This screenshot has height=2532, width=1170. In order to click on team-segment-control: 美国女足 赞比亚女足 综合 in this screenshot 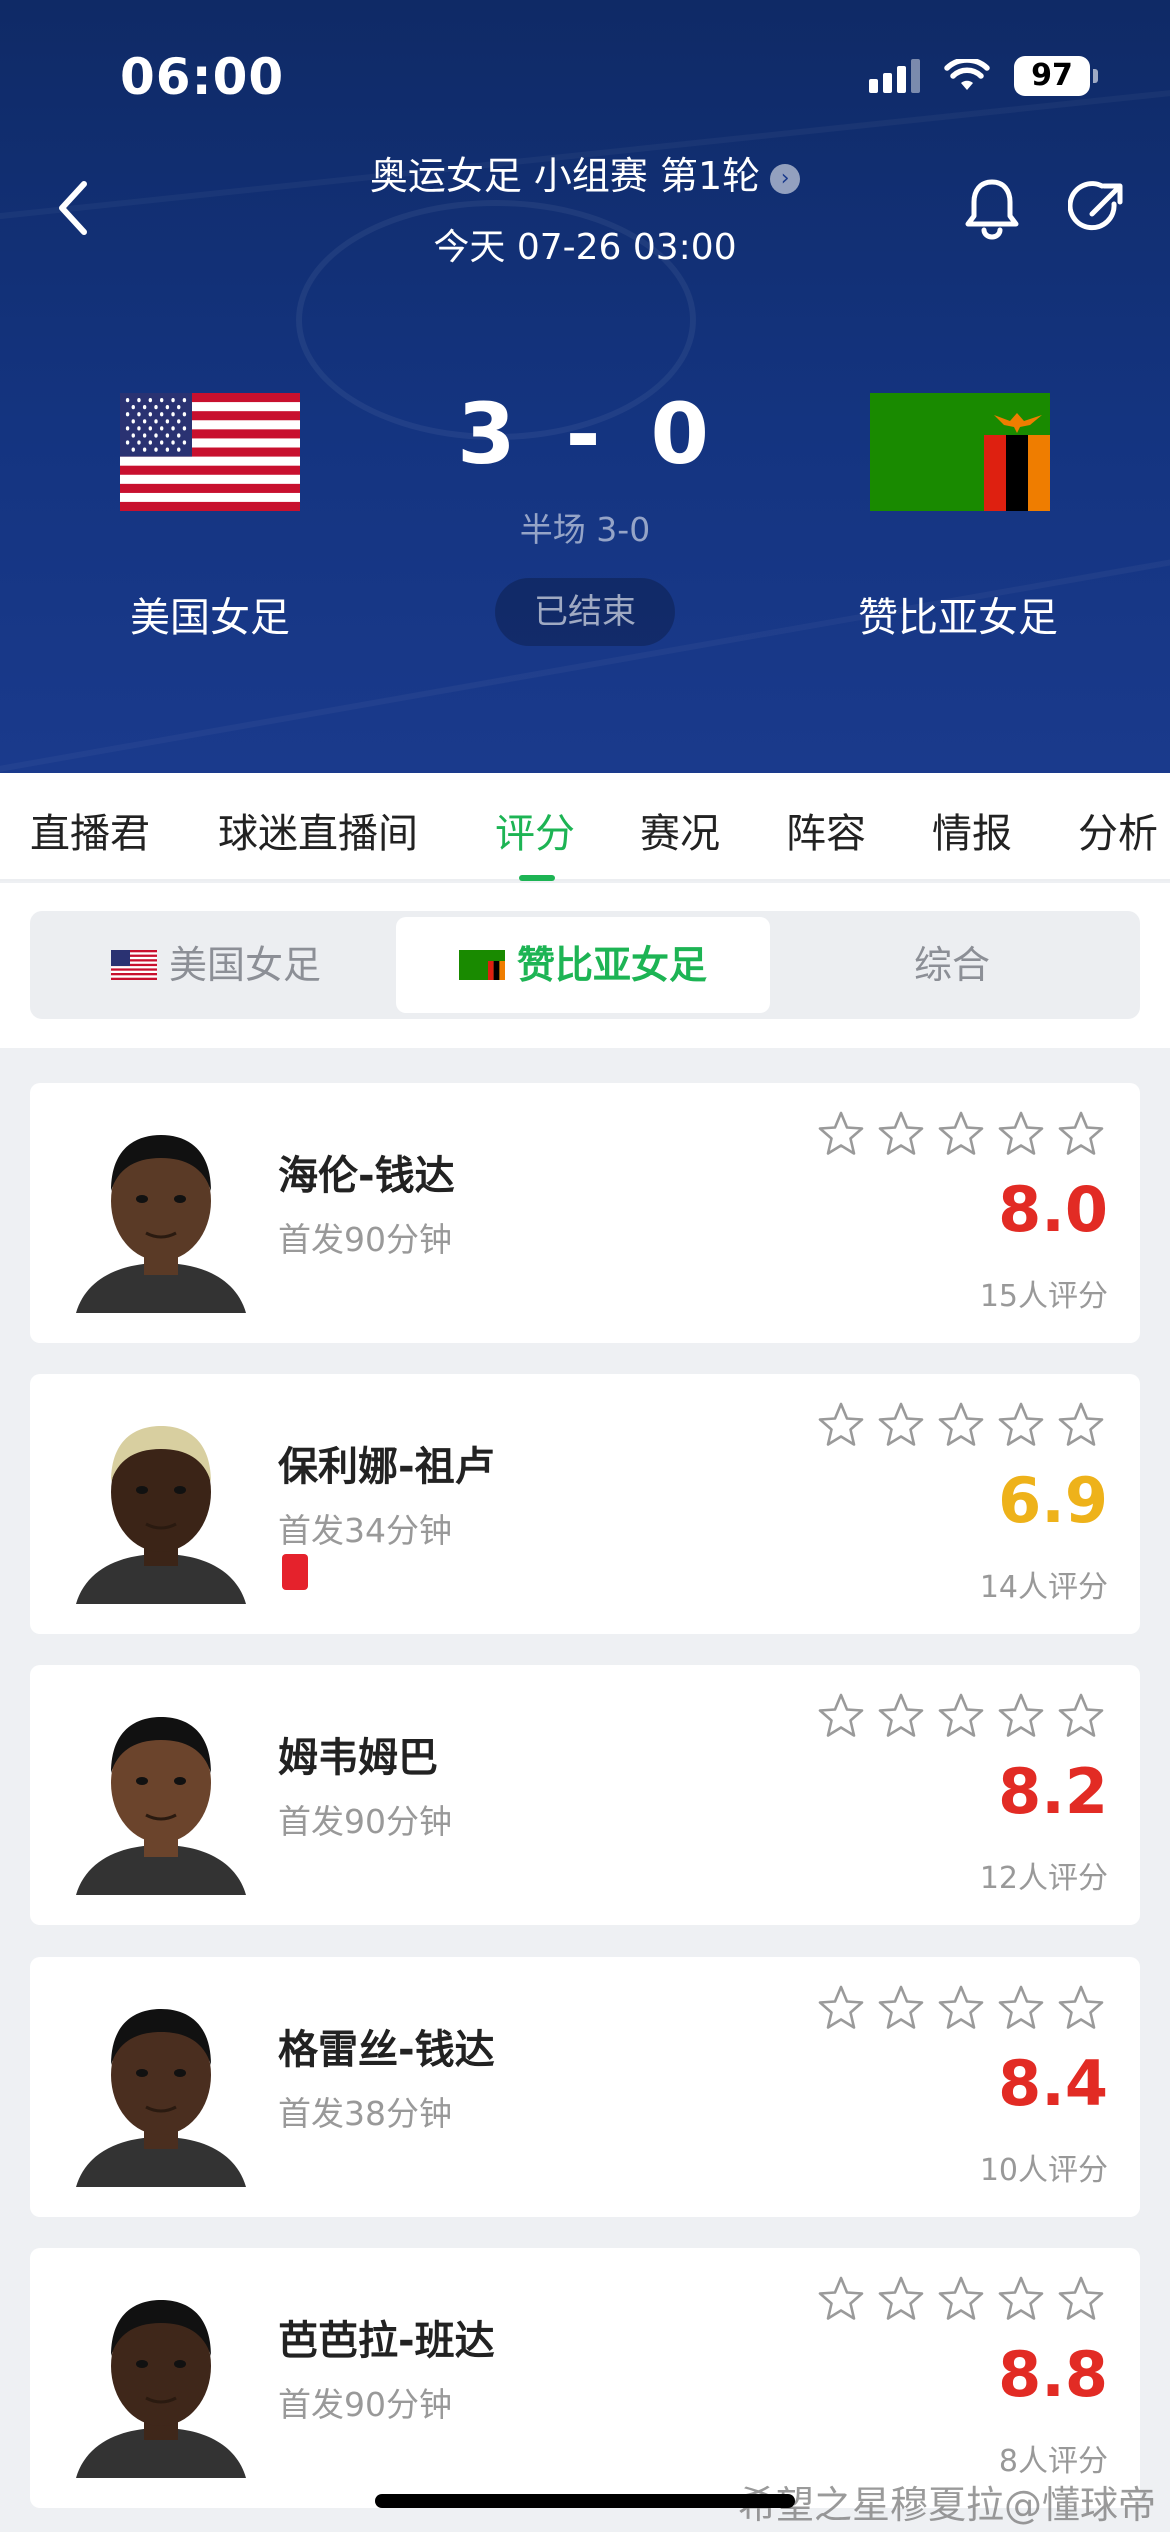, I will do `click(585, 965)`.